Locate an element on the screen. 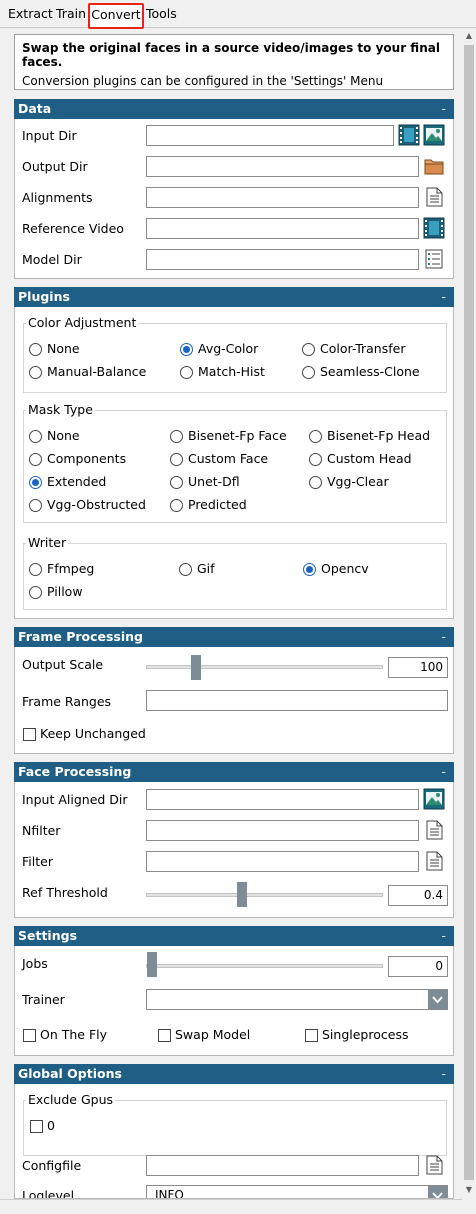 The image size is (476, 1214). radio-mask-none is located at coordinates (35, 436).